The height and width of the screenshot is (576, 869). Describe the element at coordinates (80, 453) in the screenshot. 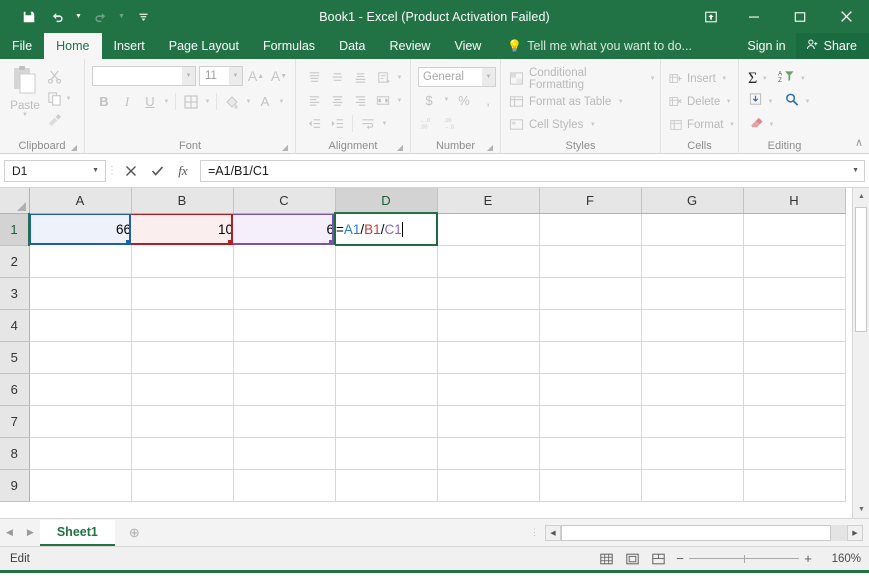

I see `cell-a8` at that location.